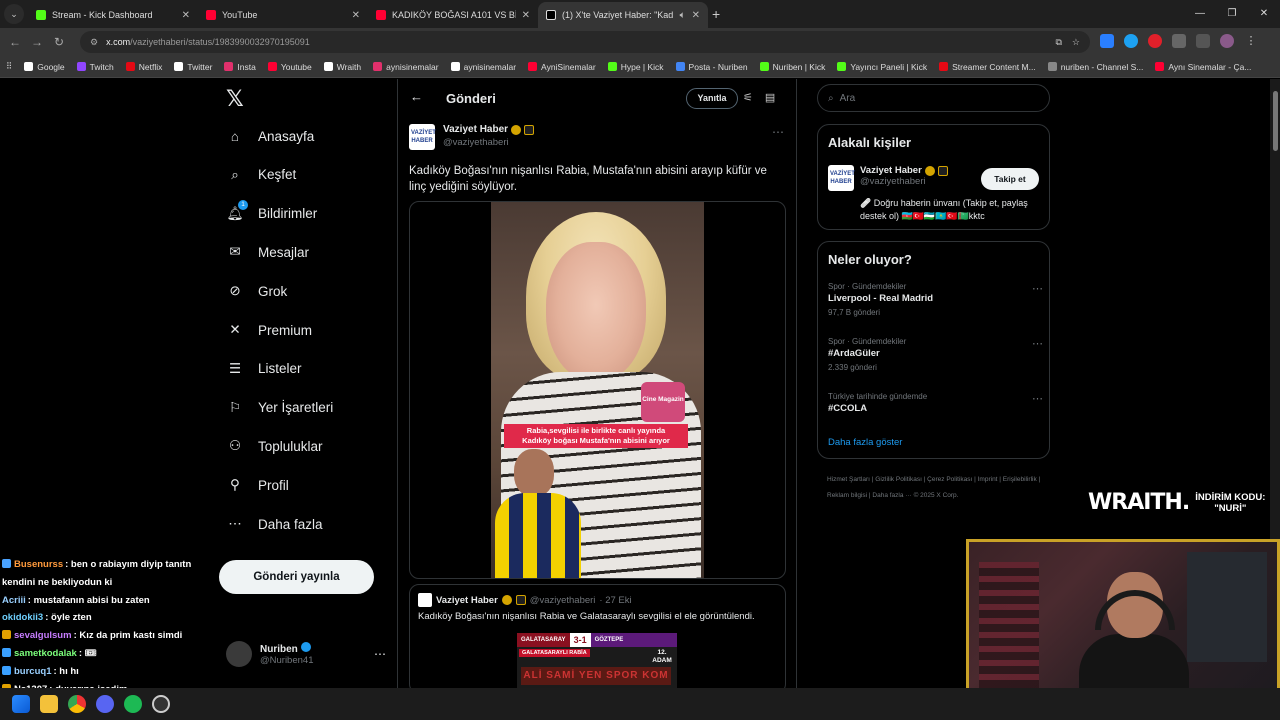 The width and height of the screenshot is (1280, 720). What do you see at coordinates (933, 98) in the screenshot?
I see `search-input: ⌕ Ara` at bounding box center [933, 98].